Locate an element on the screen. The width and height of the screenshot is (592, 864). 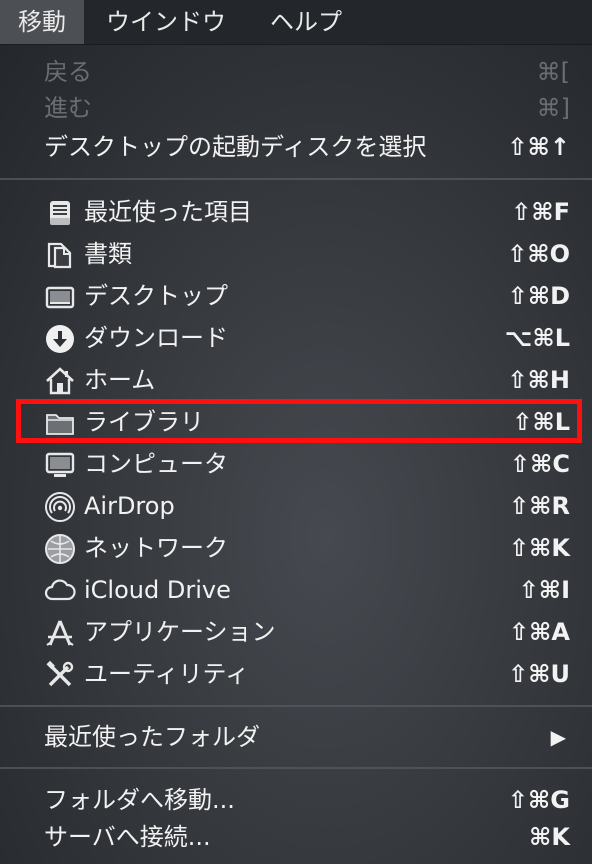
menu-item-shortcut: ⇧⌘O is located at coordinates (538, 254).